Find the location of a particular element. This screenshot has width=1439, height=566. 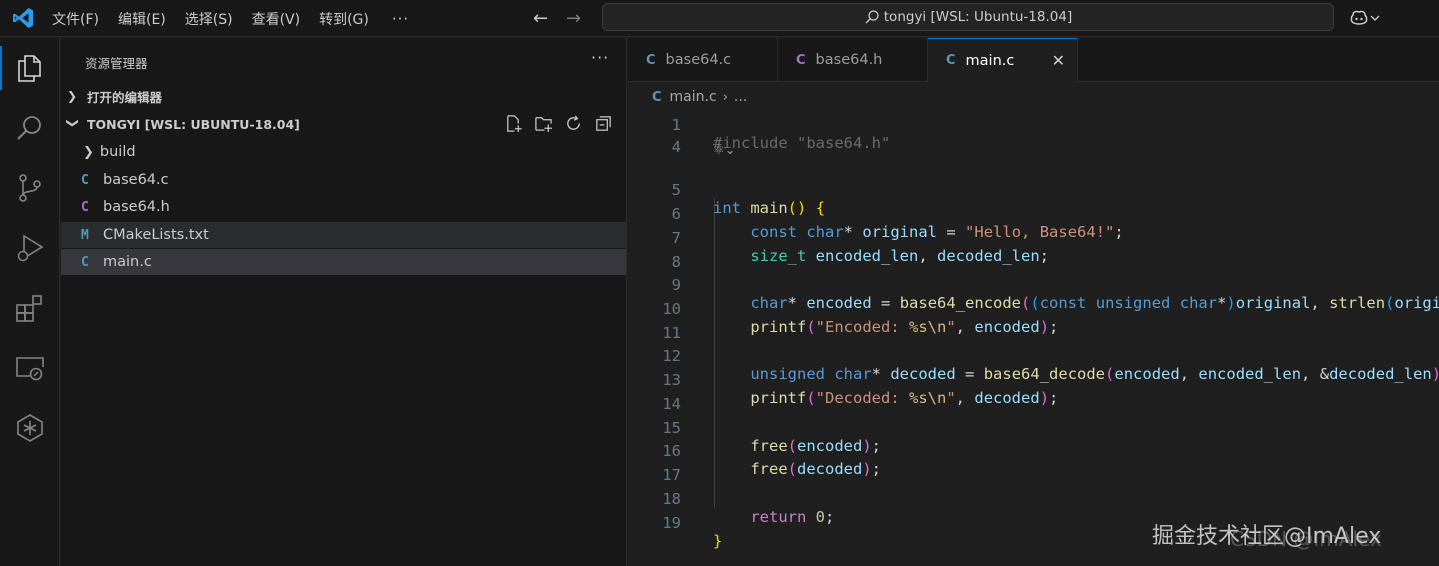

back-arrow-icon: ← is located at coordinates (540, 18).